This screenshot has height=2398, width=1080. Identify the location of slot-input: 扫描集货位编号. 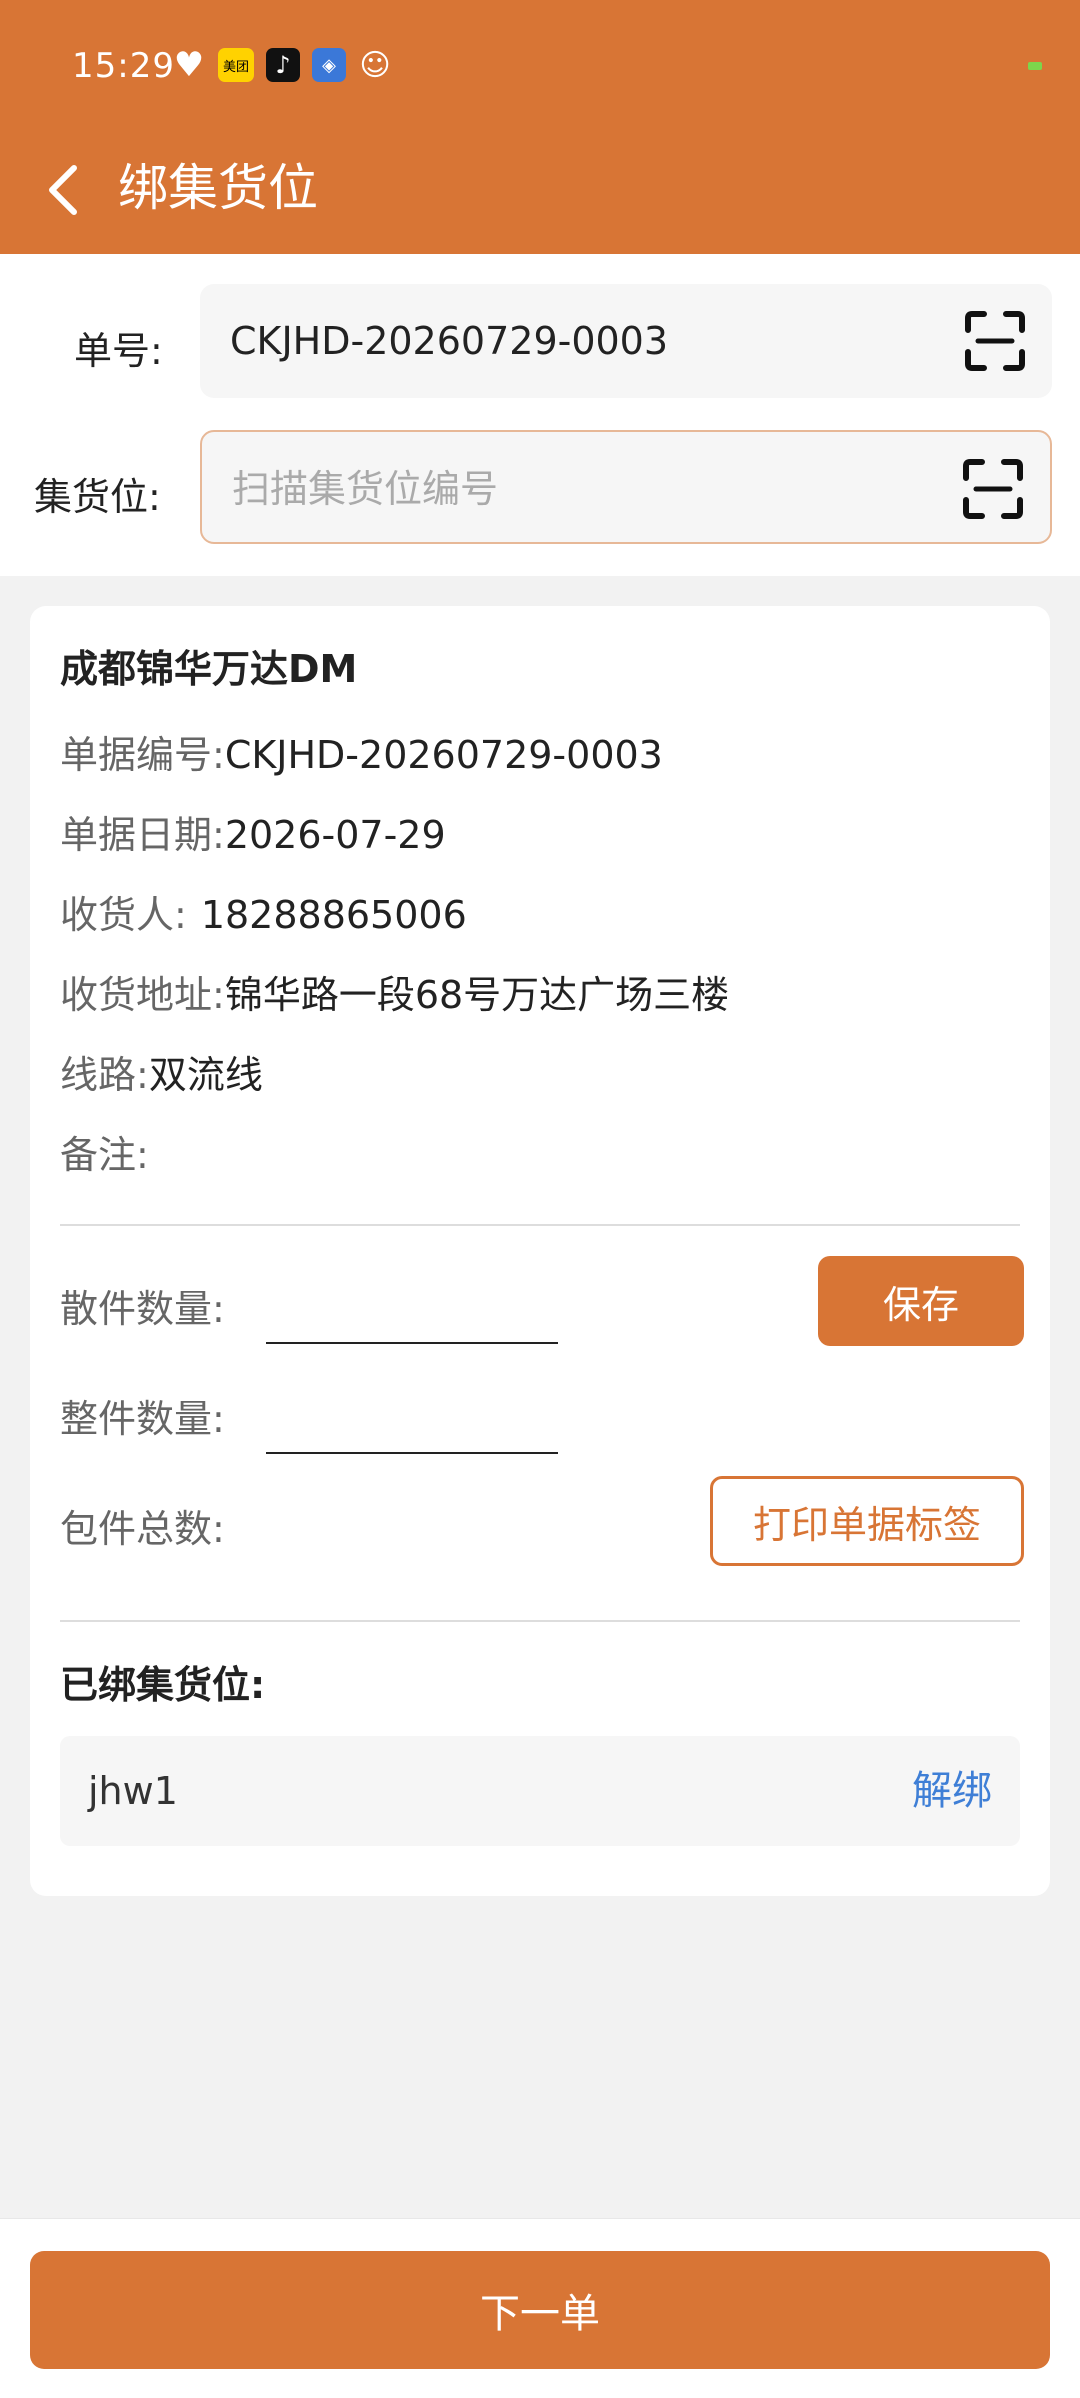
(626, 487).